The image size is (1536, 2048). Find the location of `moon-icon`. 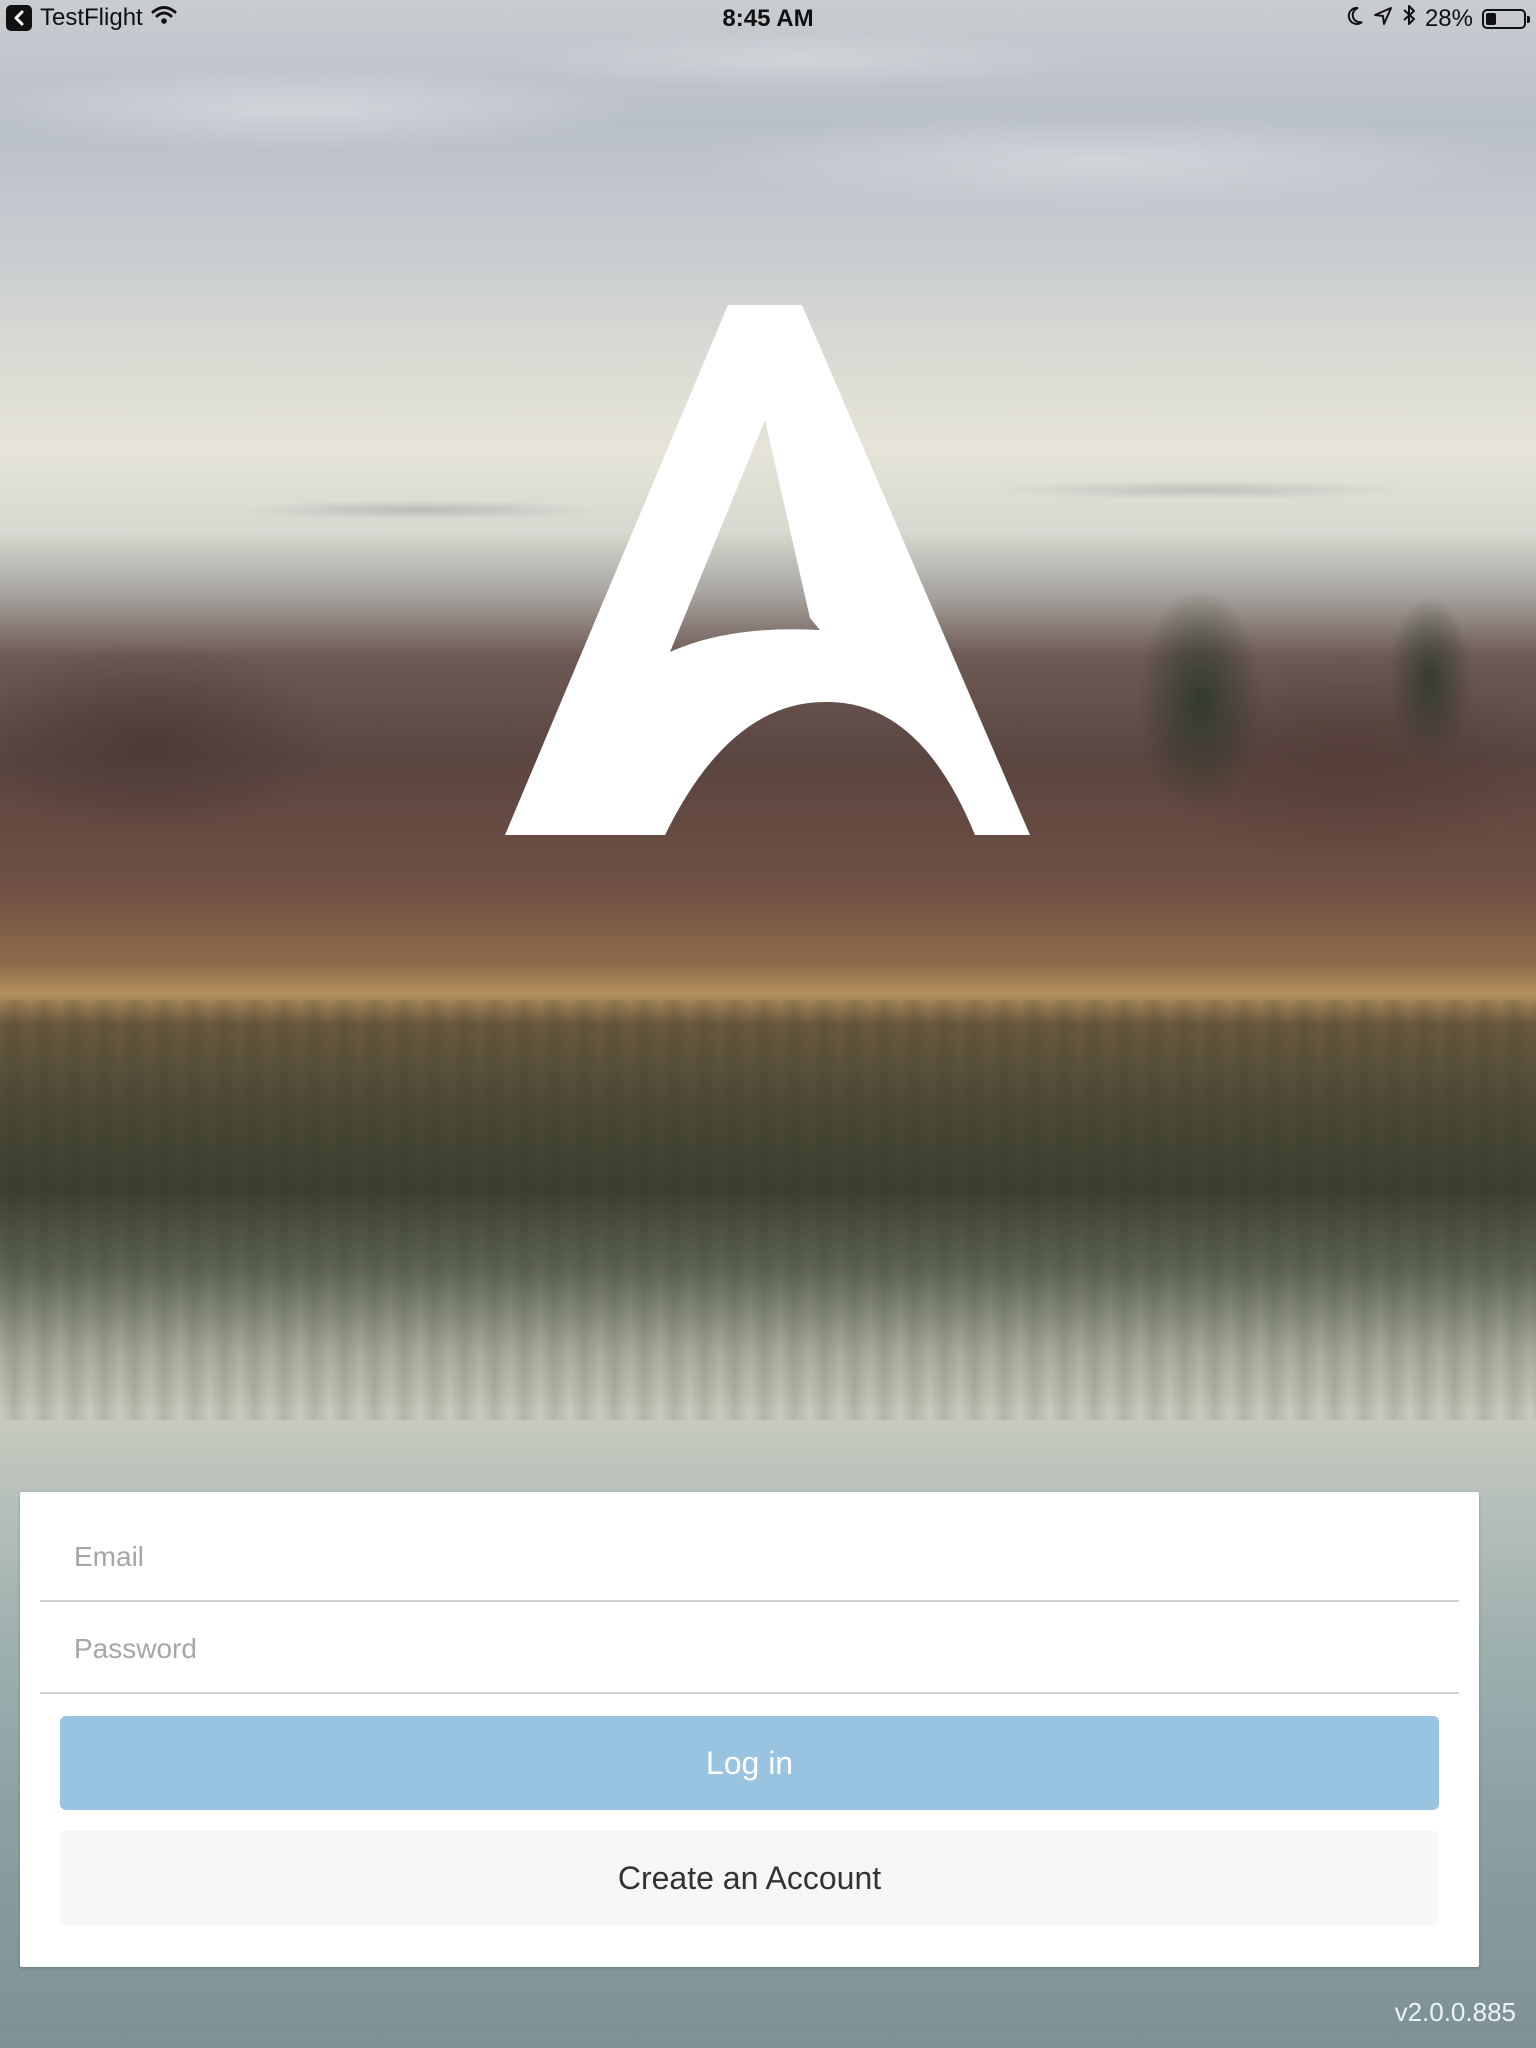

moon-icon is located at coordinates (1355, 19).